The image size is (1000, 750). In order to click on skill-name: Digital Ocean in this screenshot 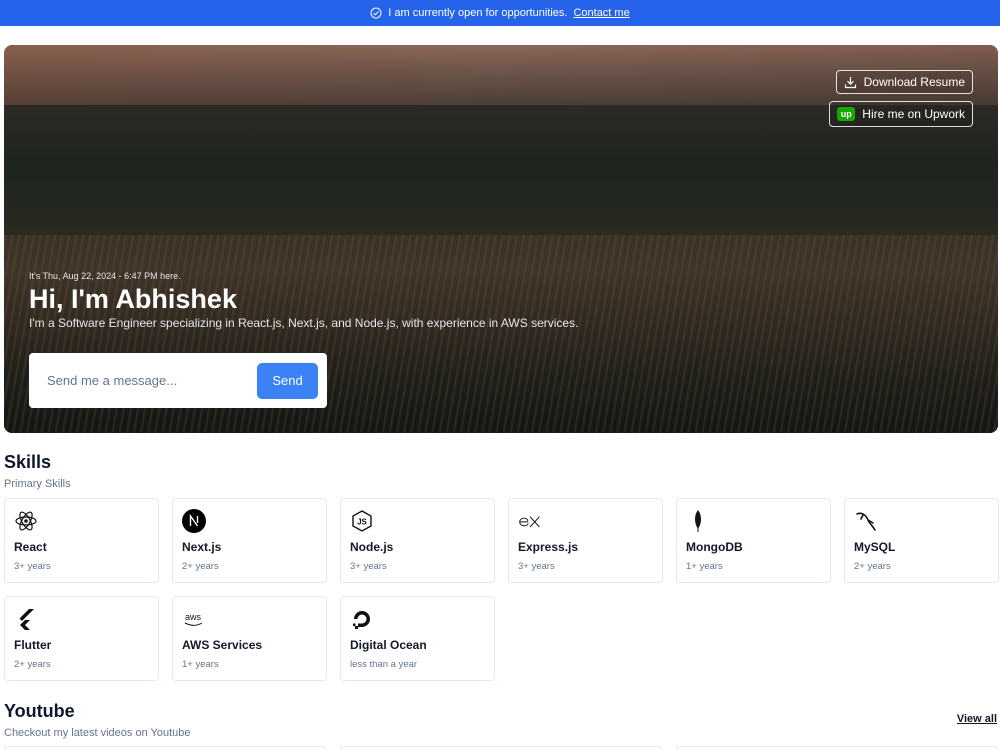, I will do `click(388, 645)`.